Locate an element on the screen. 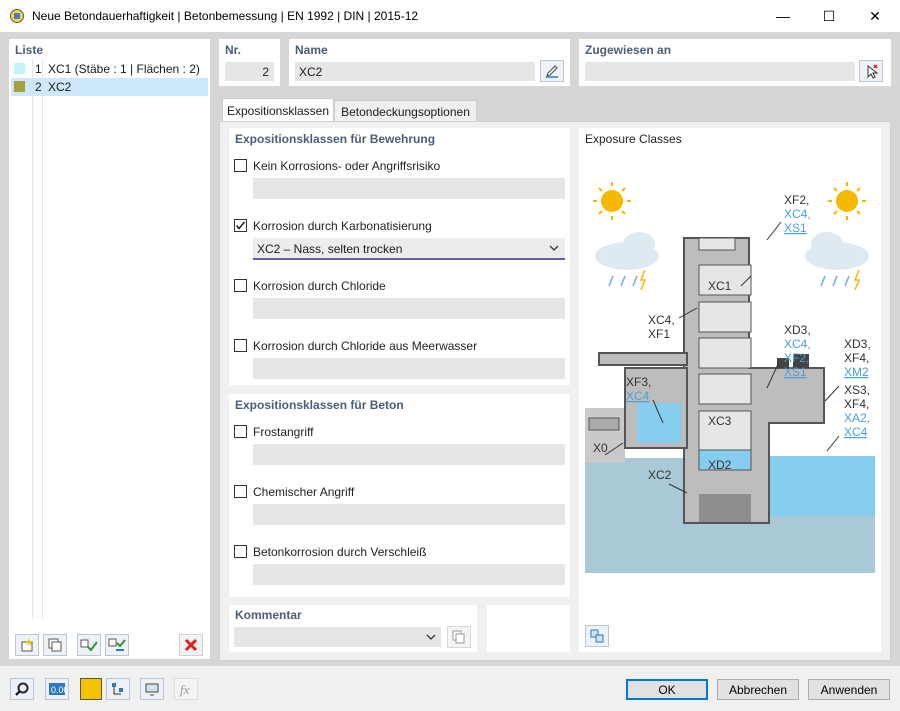  delete-item-button is located at coordinates (191, 645).